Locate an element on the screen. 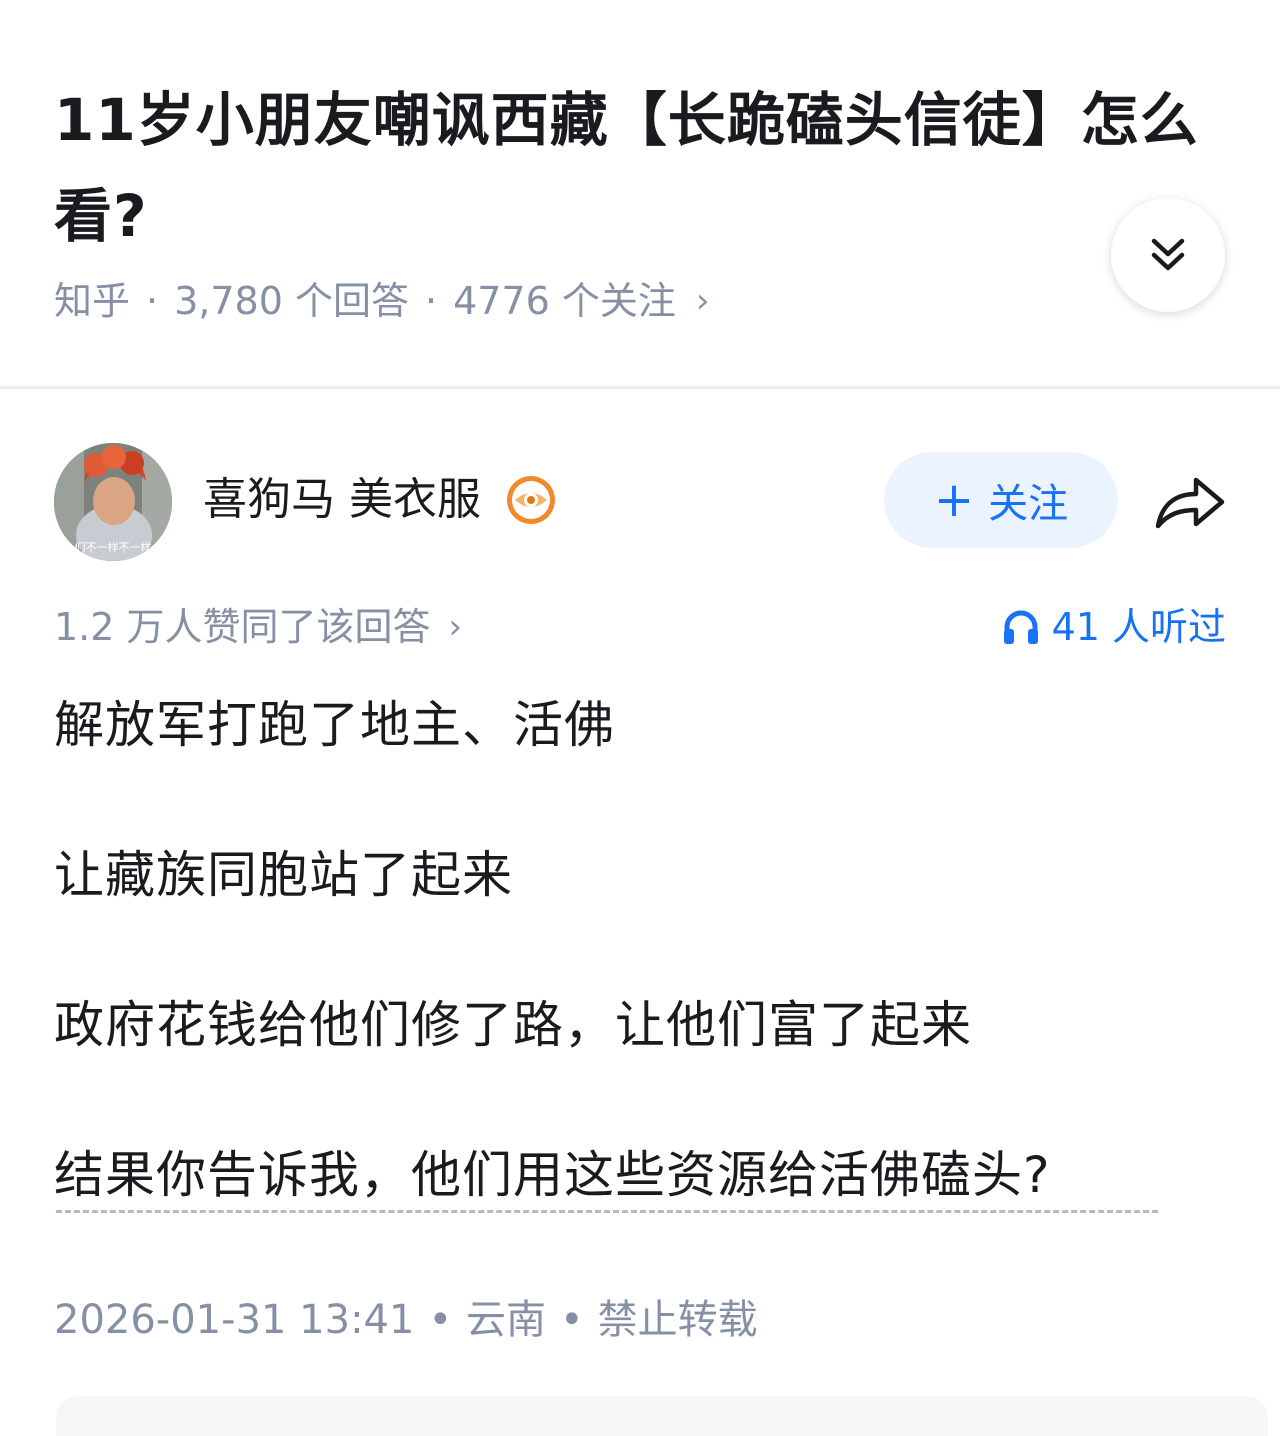 This screenshot has width=1280, height=1436. follow-button: + 关注 is located at coordinates (1001, 500).